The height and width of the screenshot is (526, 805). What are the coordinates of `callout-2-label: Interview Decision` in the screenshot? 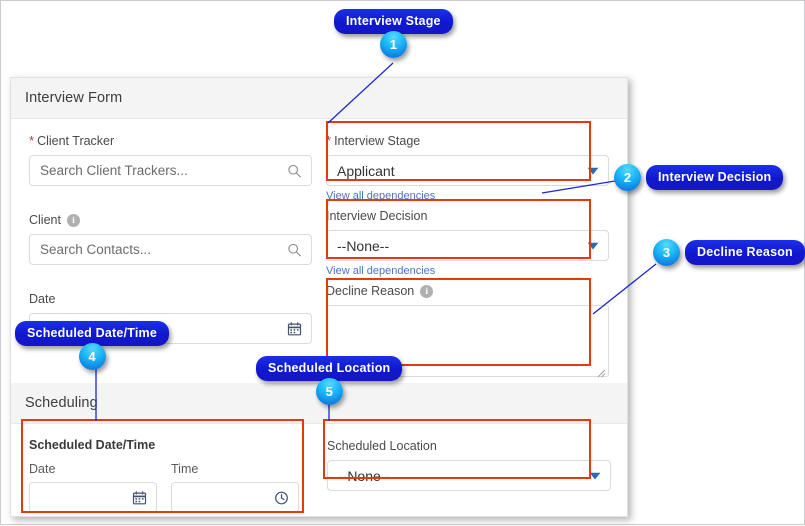 It's located at (715, 177).